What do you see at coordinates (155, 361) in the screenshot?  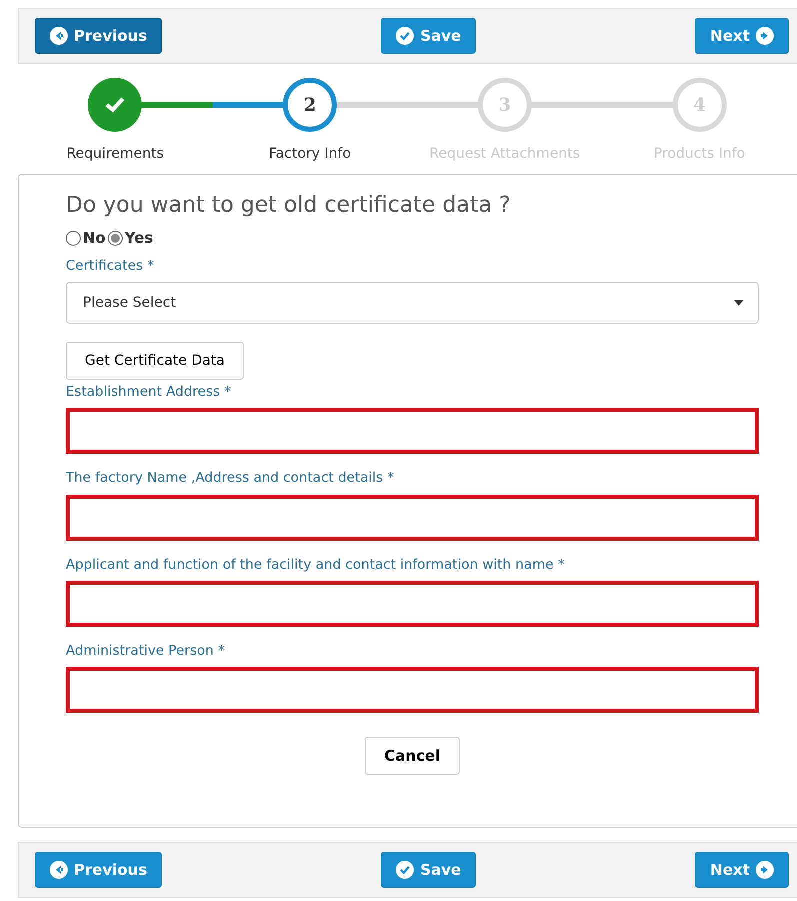 I see `get-data-button: Get Certificate Data` at bounding box center [155, 361].